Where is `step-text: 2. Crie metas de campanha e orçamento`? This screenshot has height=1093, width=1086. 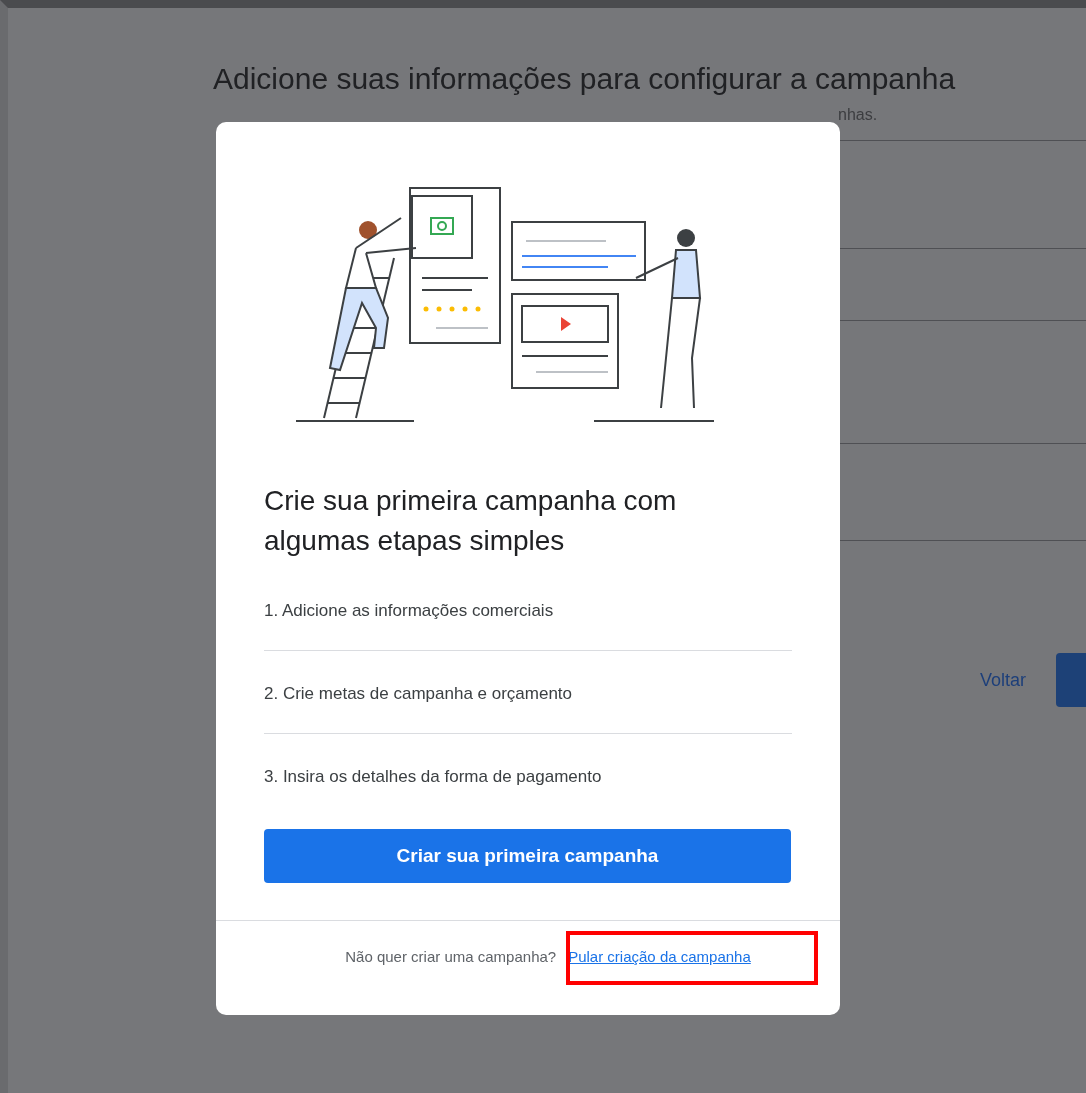
step-text: 2. Crie metas de campanha e orçamento is located at coordinates (419, 694).